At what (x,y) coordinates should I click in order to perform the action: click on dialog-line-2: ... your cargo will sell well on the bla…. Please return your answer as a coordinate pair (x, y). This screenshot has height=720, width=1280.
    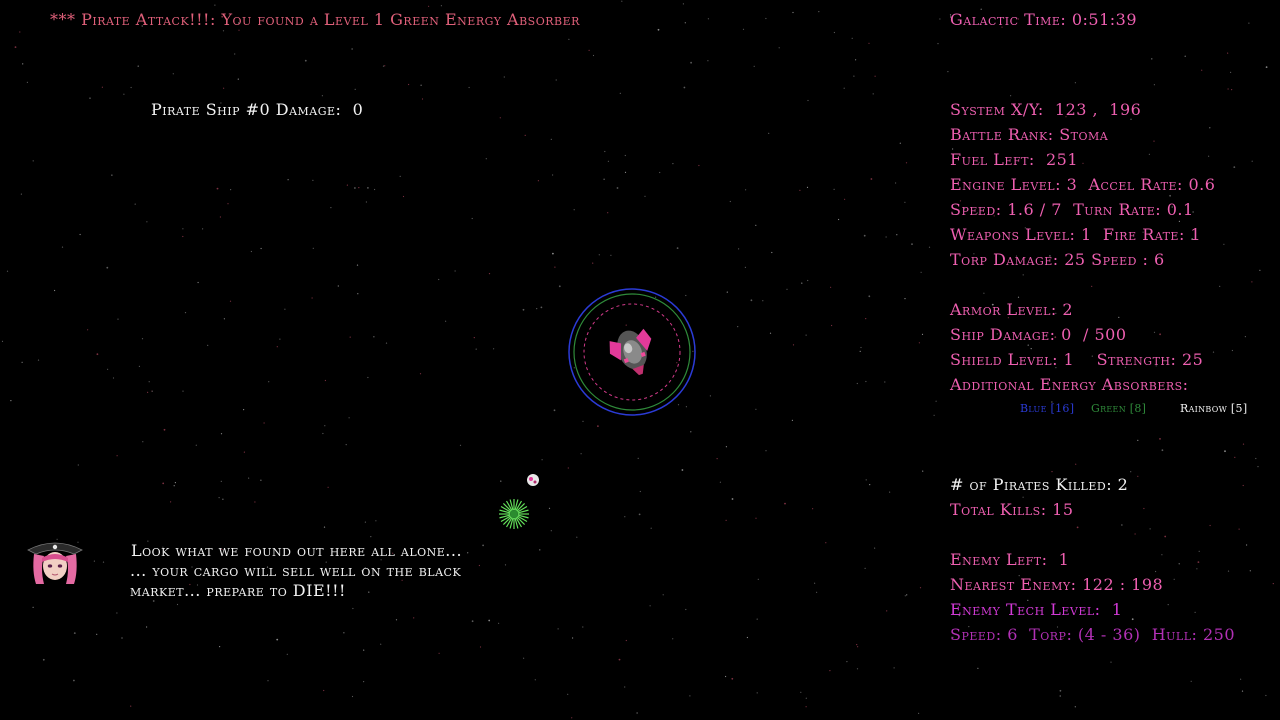
    Looking at the image, I should click on (296, 570).